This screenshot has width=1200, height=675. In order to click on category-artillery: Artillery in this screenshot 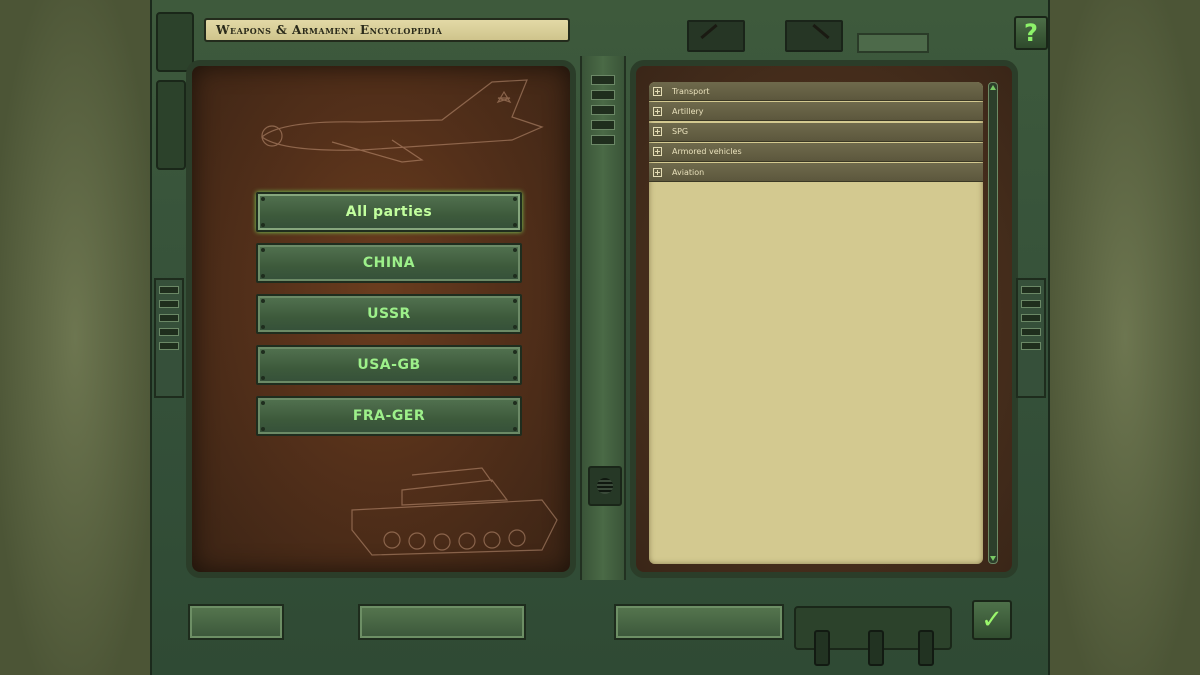, I will do `click(816, 112)`.